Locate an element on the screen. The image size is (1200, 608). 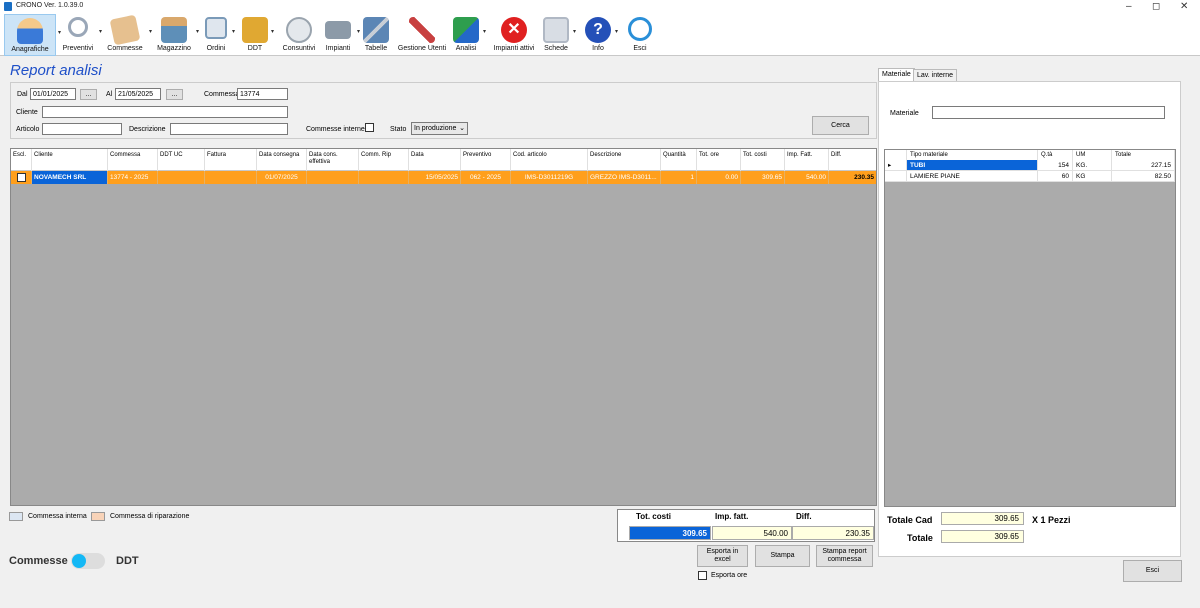
totale-cad-value: 309.65 is located at coordinates (982, 518).